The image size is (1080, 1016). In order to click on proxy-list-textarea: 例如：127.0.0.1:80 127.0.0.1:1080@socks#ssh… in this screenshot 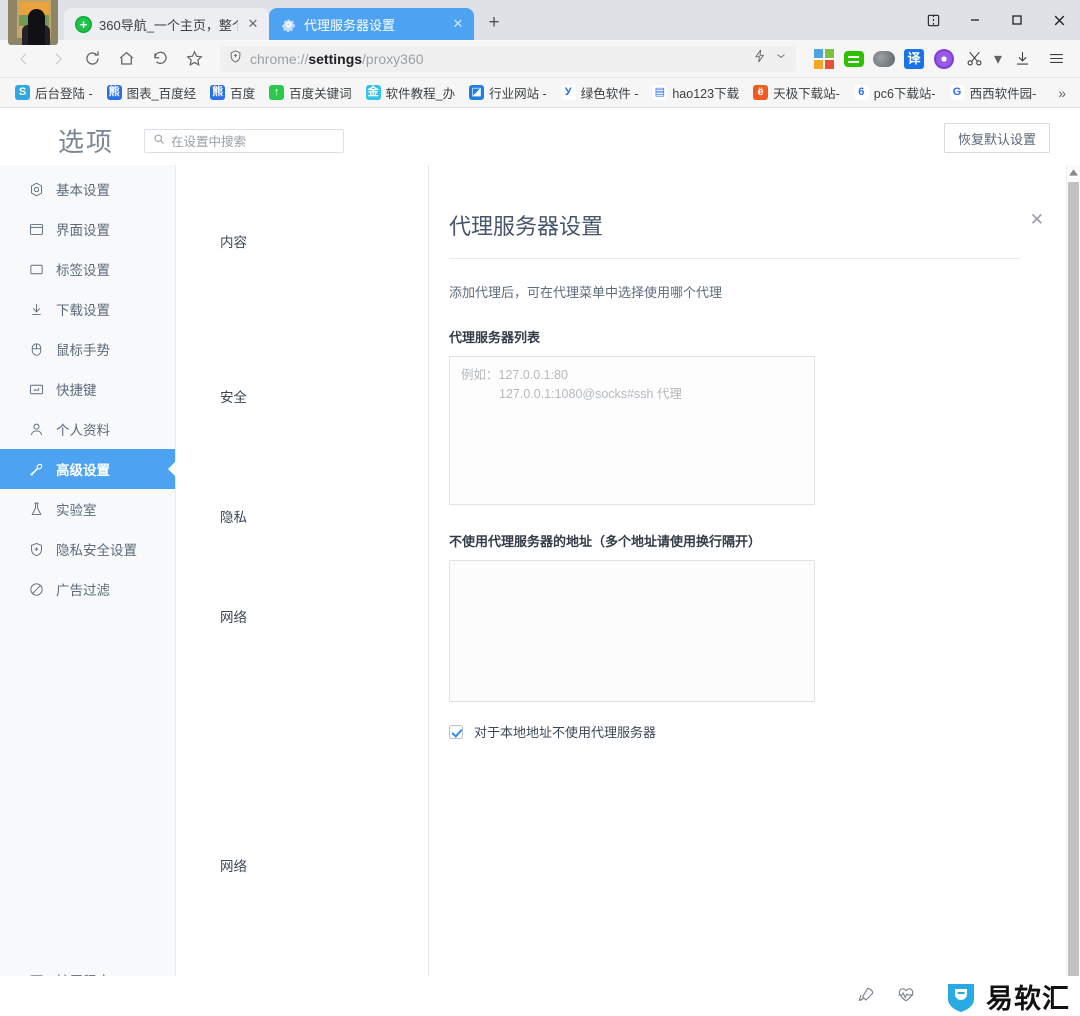, I will do `click(632, 430)`.